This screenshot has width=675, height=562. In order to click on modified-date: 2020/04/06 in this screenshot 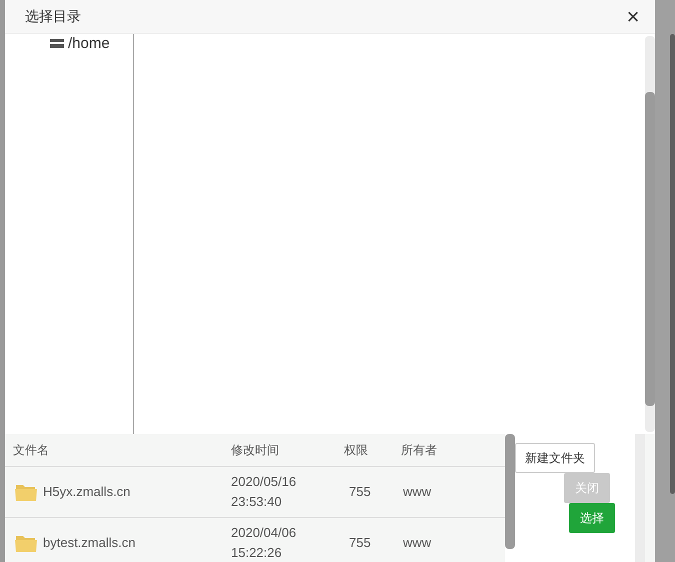, I will do `click(264, 533)`.